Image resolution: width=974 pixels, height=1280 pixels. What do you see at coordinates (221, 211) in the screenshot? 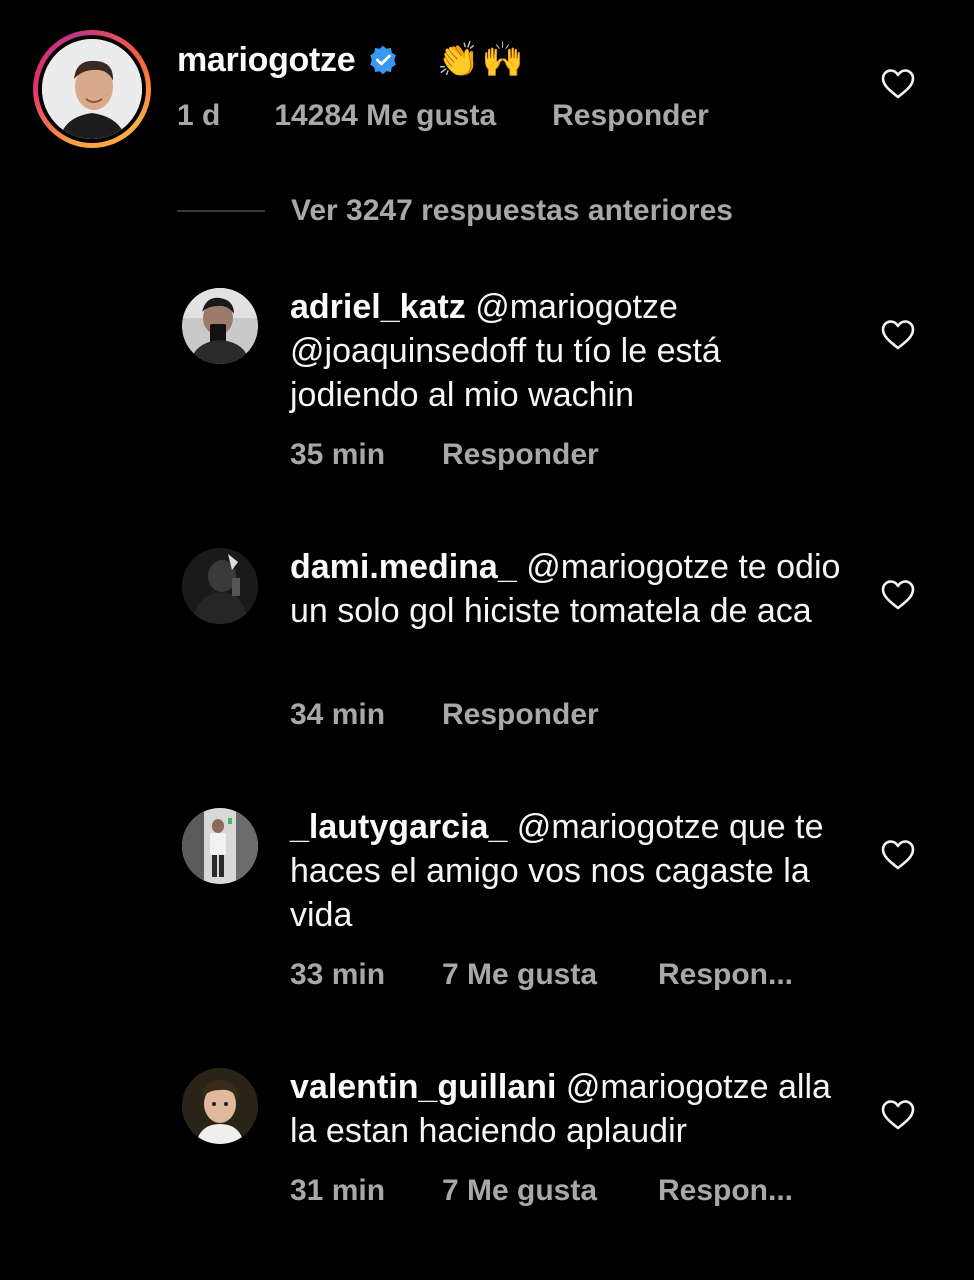
I see `divider` at bounding box center [221, 211].